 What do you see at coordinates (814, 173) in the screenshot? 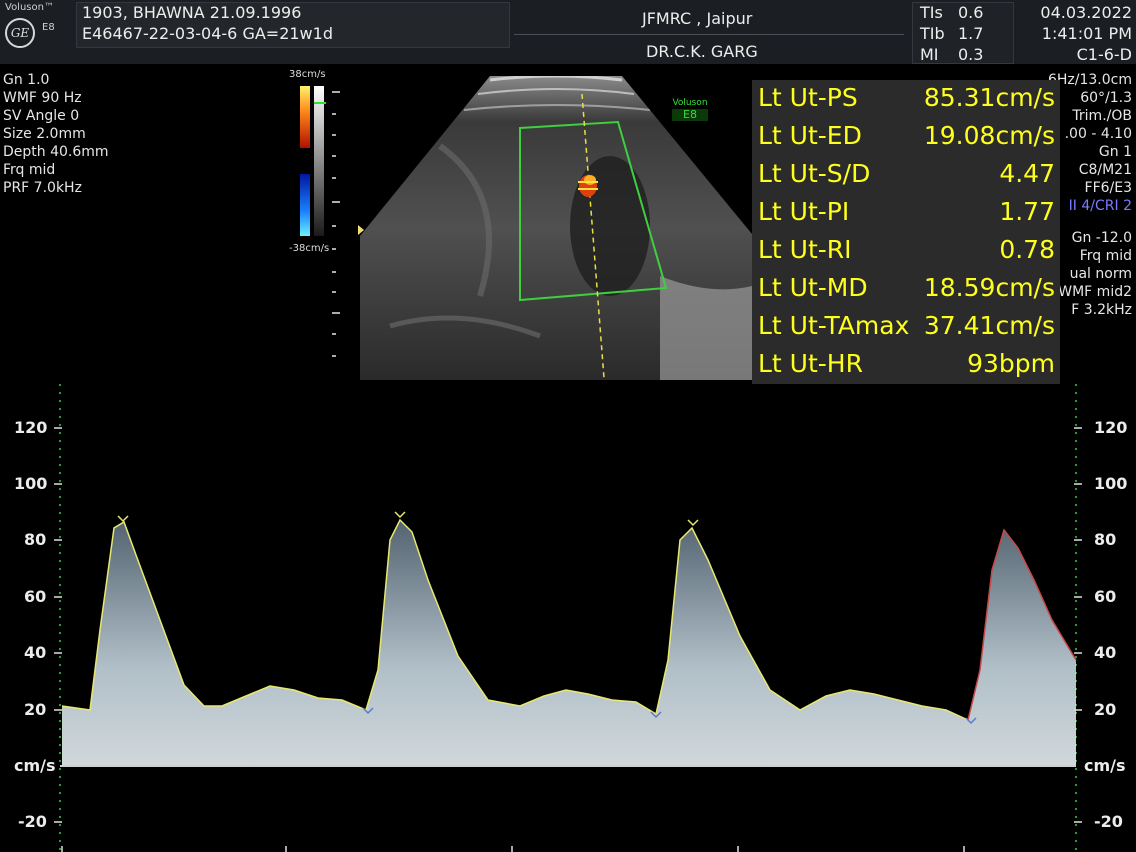
I see `measurement-label: Lt Ut-S/D` at bounding box center [814, 173].